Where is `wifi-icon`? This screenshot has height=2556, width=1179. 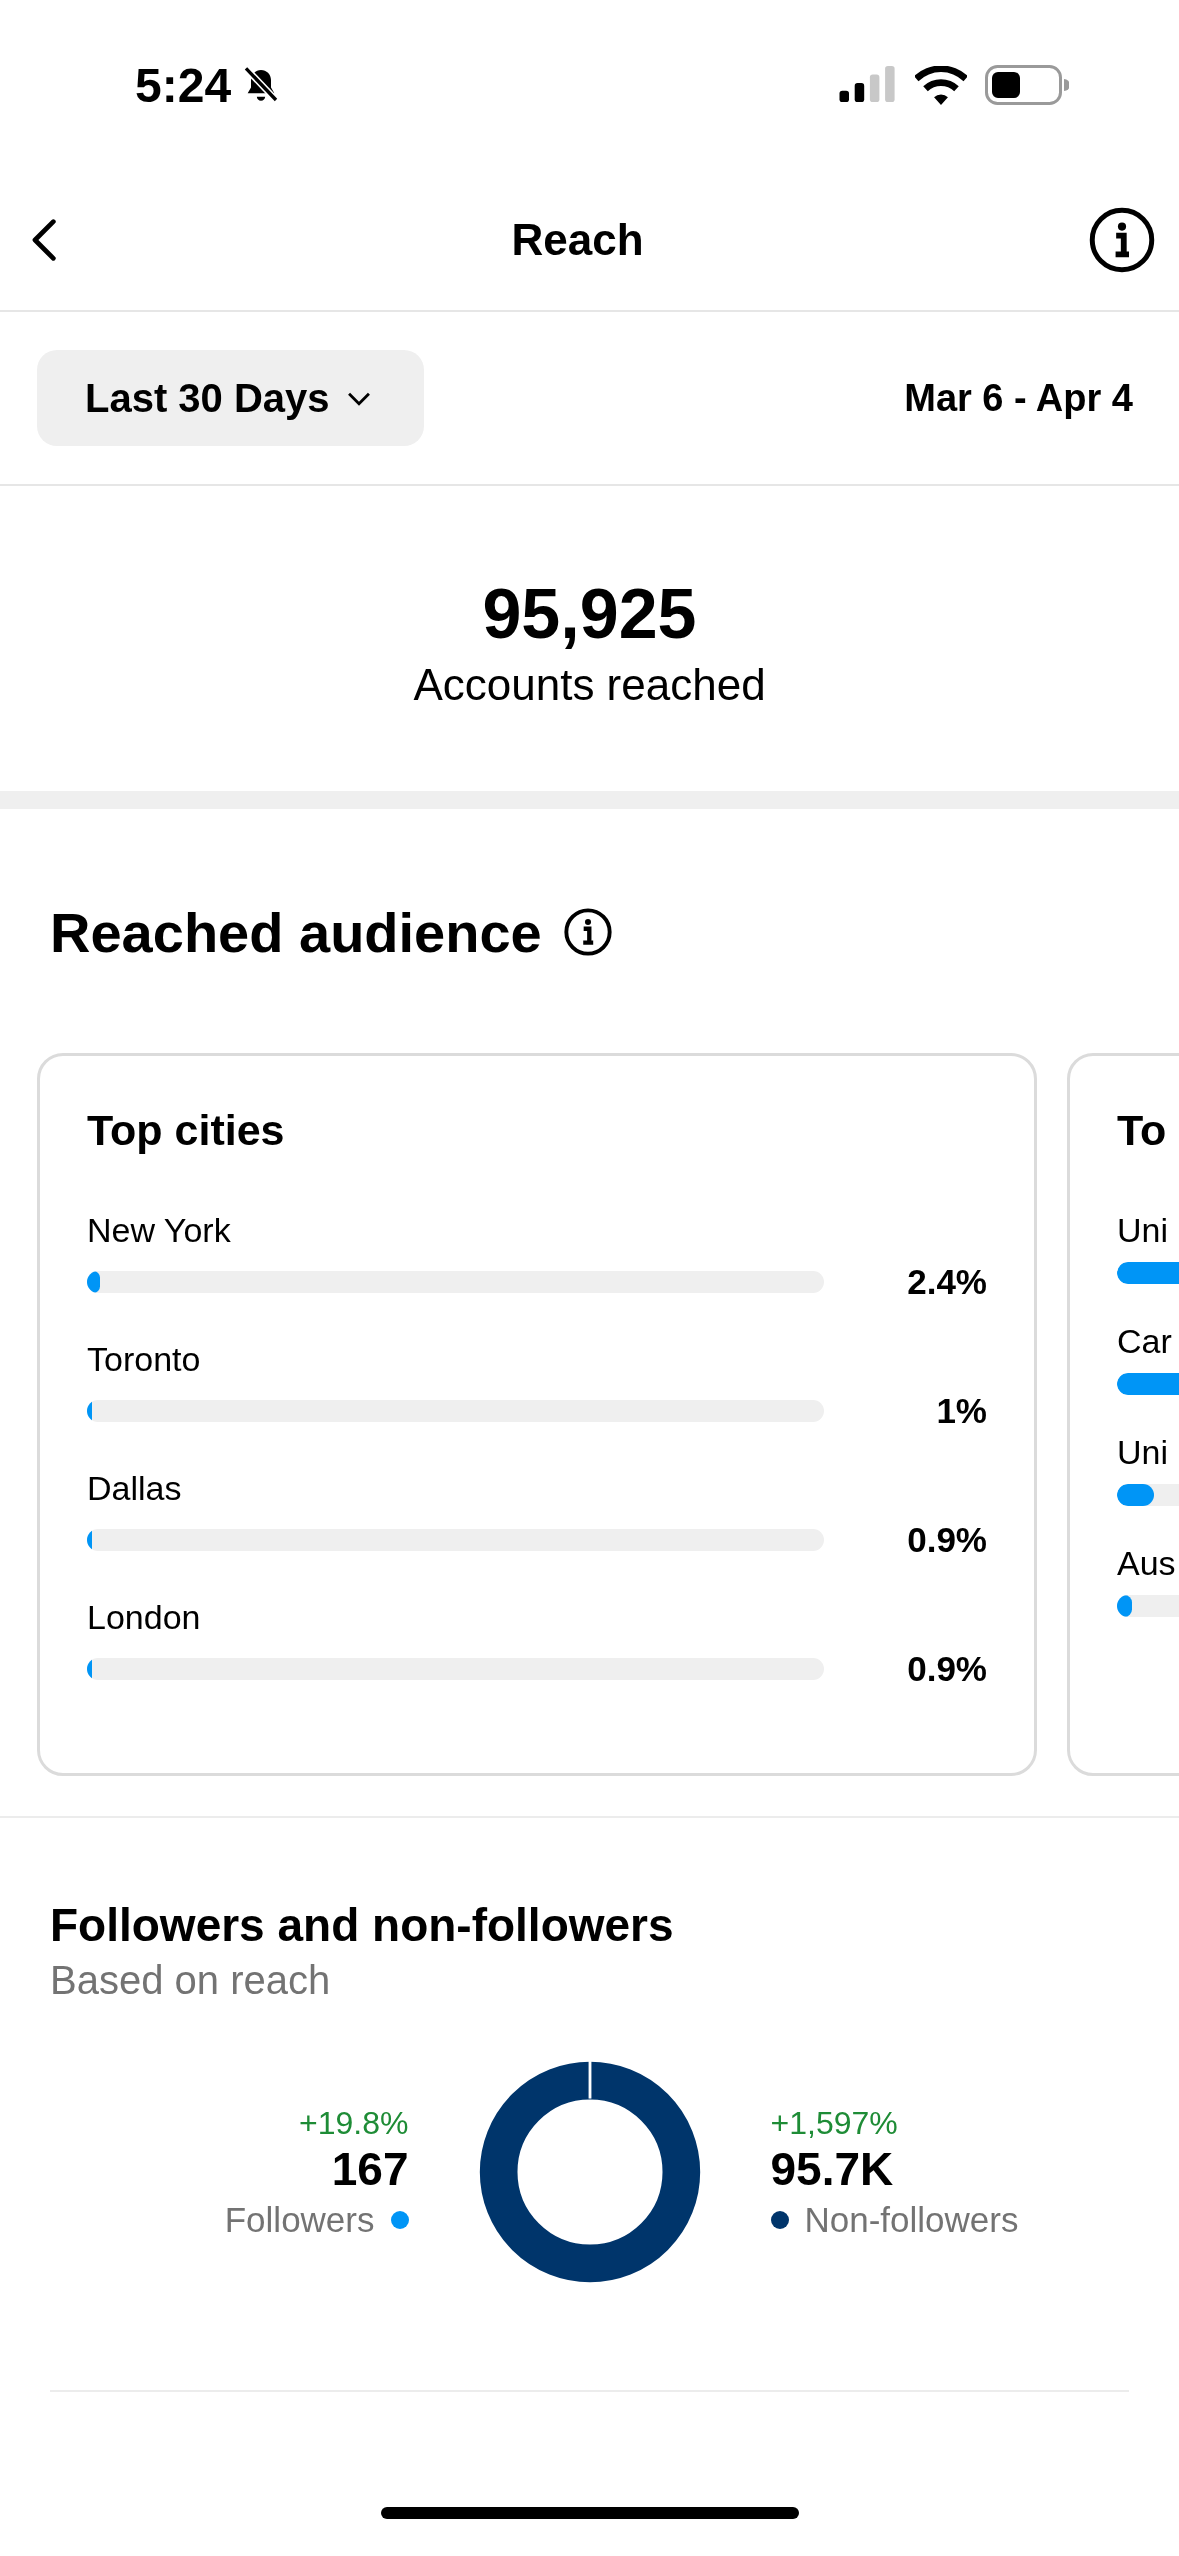
wifi-icon is located at coordinates (941, 85).